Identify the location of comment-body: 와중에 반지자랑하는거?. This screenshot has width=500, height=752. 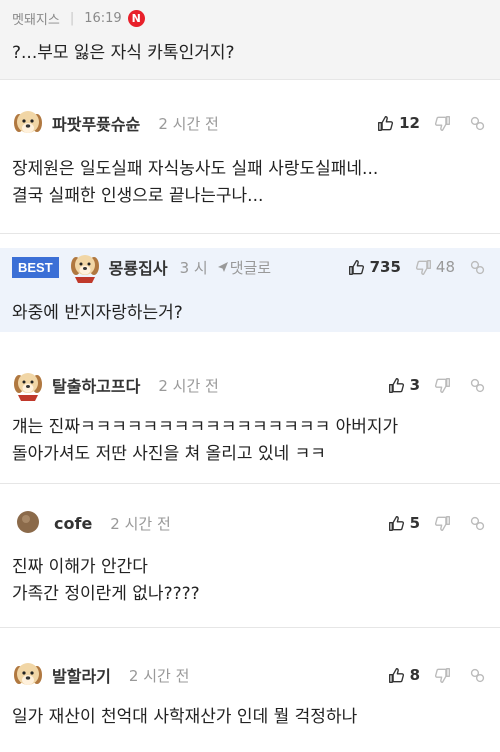
(250, 313).